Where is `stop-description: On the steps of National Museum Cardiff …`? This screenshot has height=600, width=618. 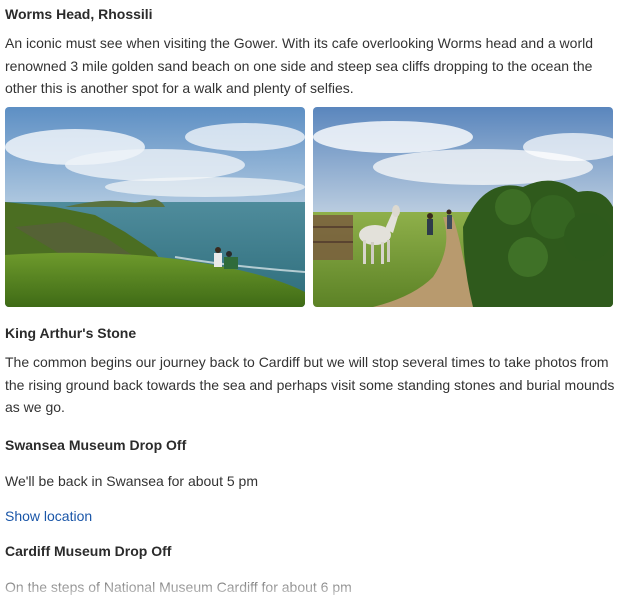 stop-description: On the steps of National Museum Cardiff … is located at coordinates (178, 587).